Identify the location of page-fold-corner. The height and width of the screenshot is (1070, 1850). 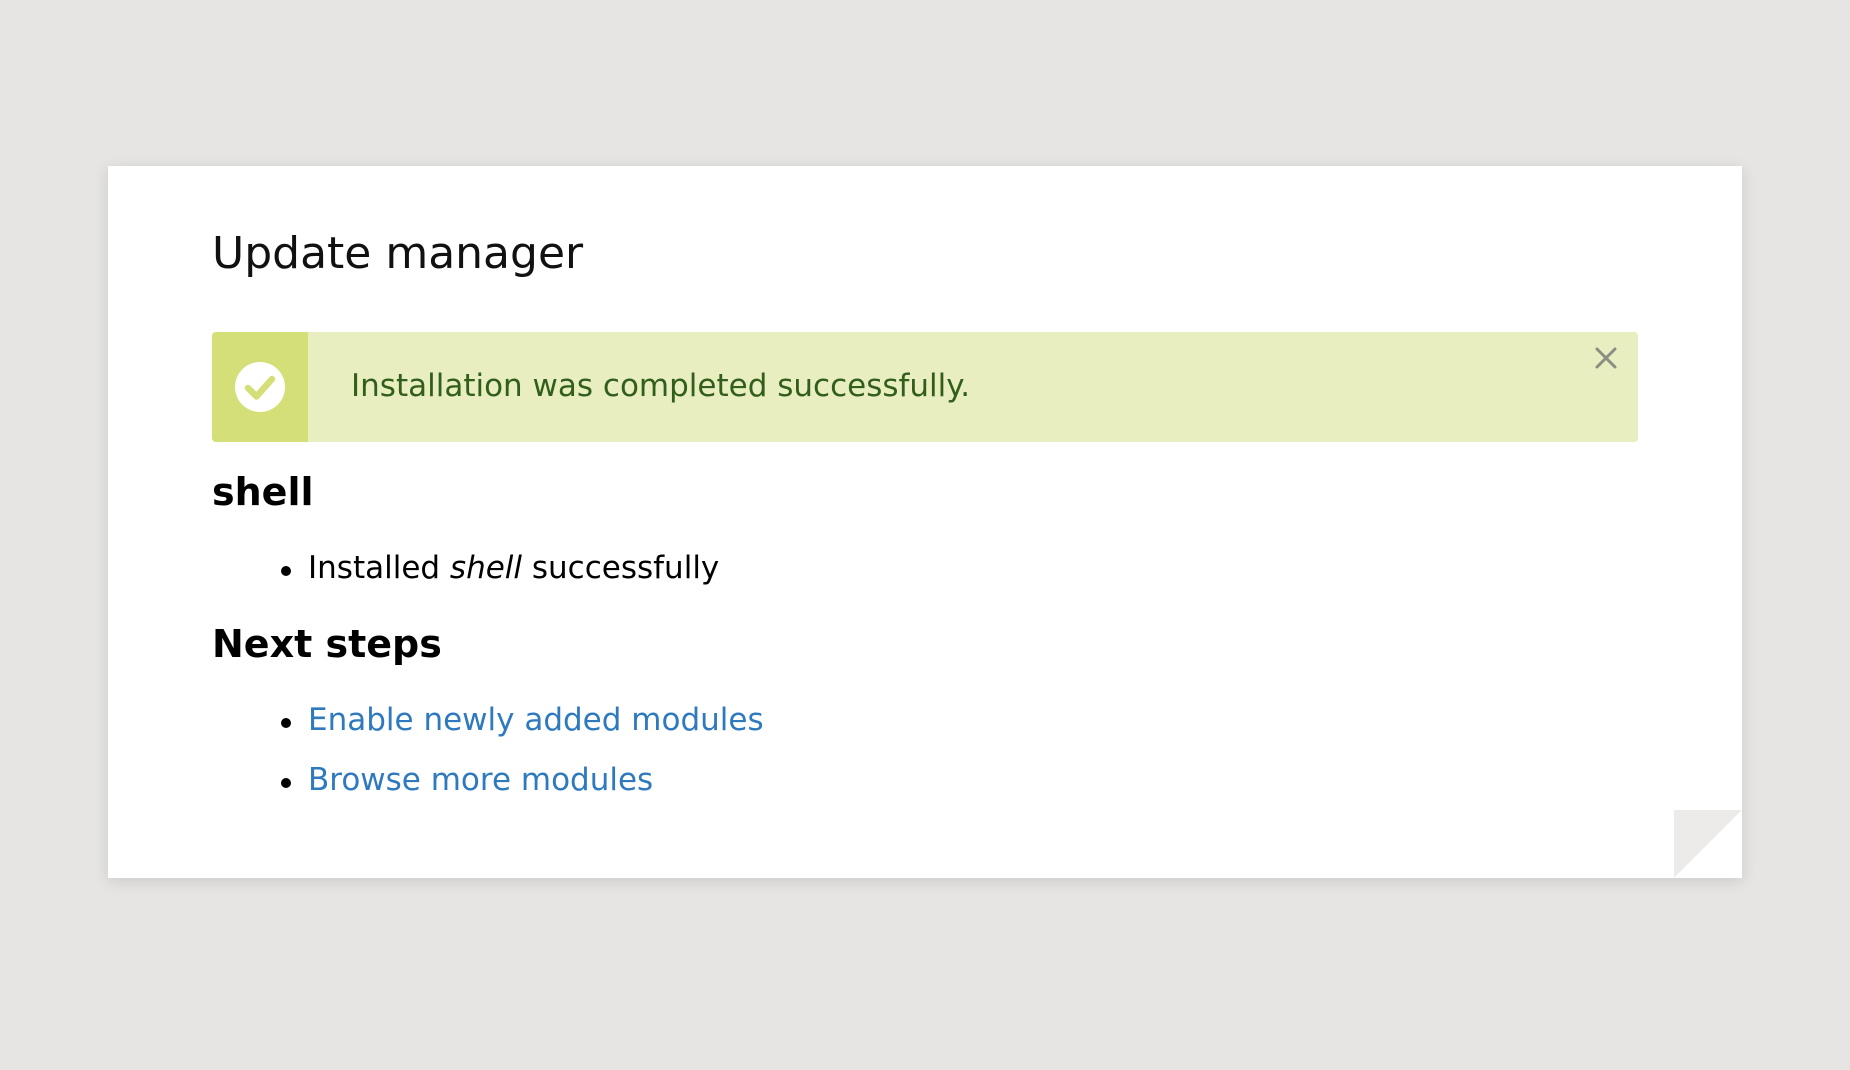
(1708, 844).